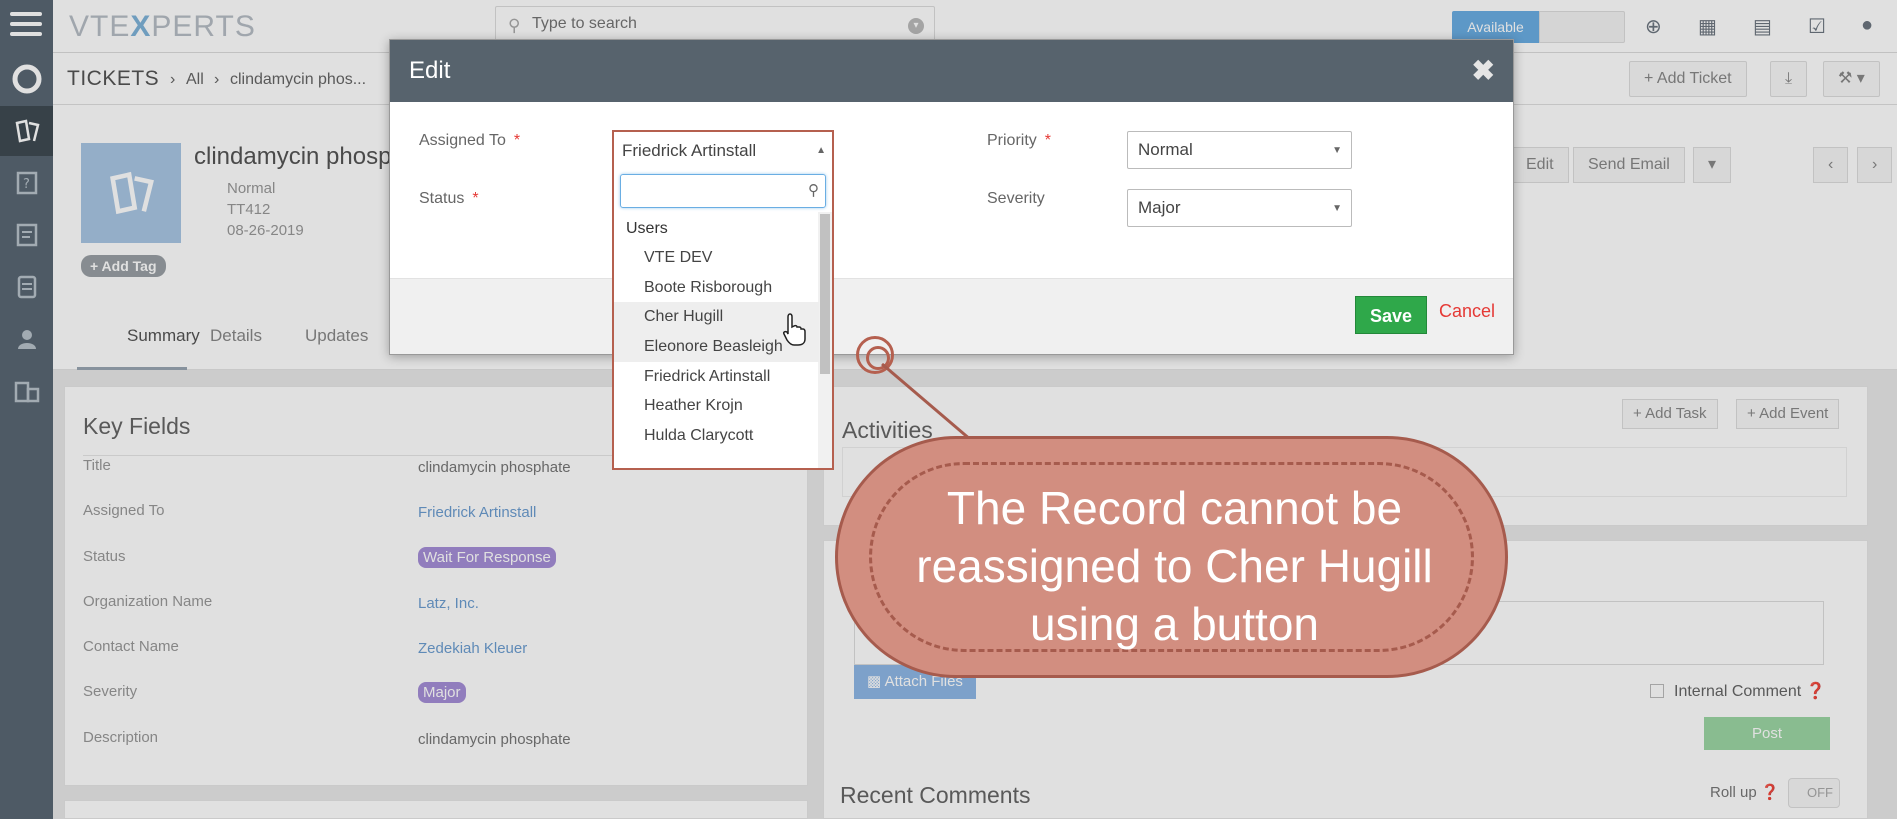  I want to click on close-icon: ✖, so click(1483, 70).